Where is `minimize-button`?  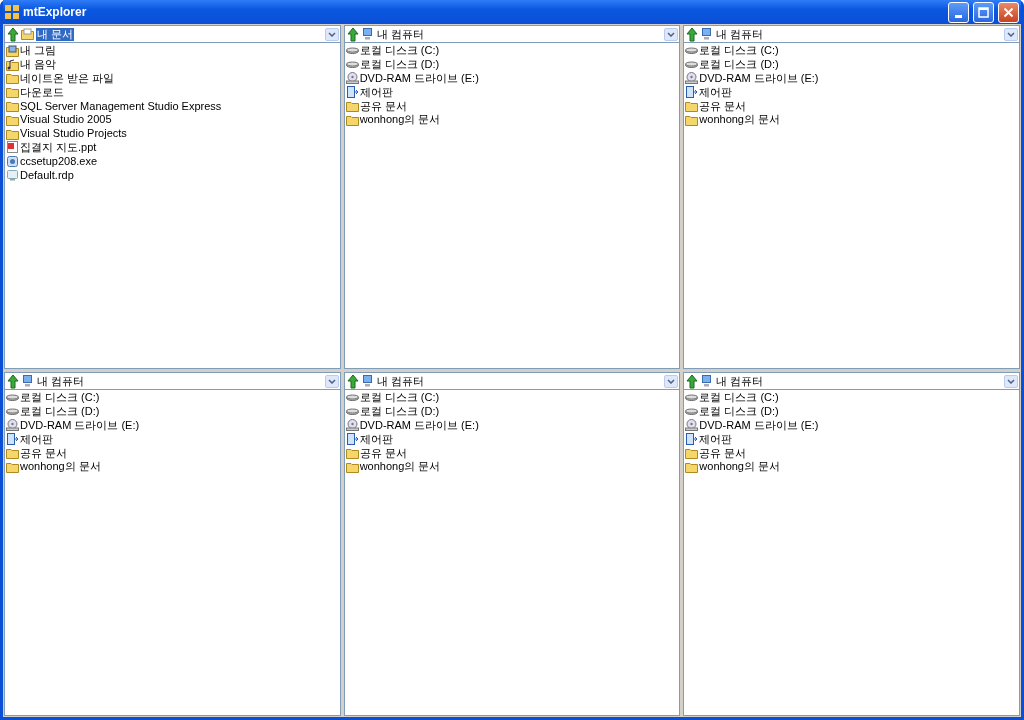 minimize-button is located at coordinates (958, 12).